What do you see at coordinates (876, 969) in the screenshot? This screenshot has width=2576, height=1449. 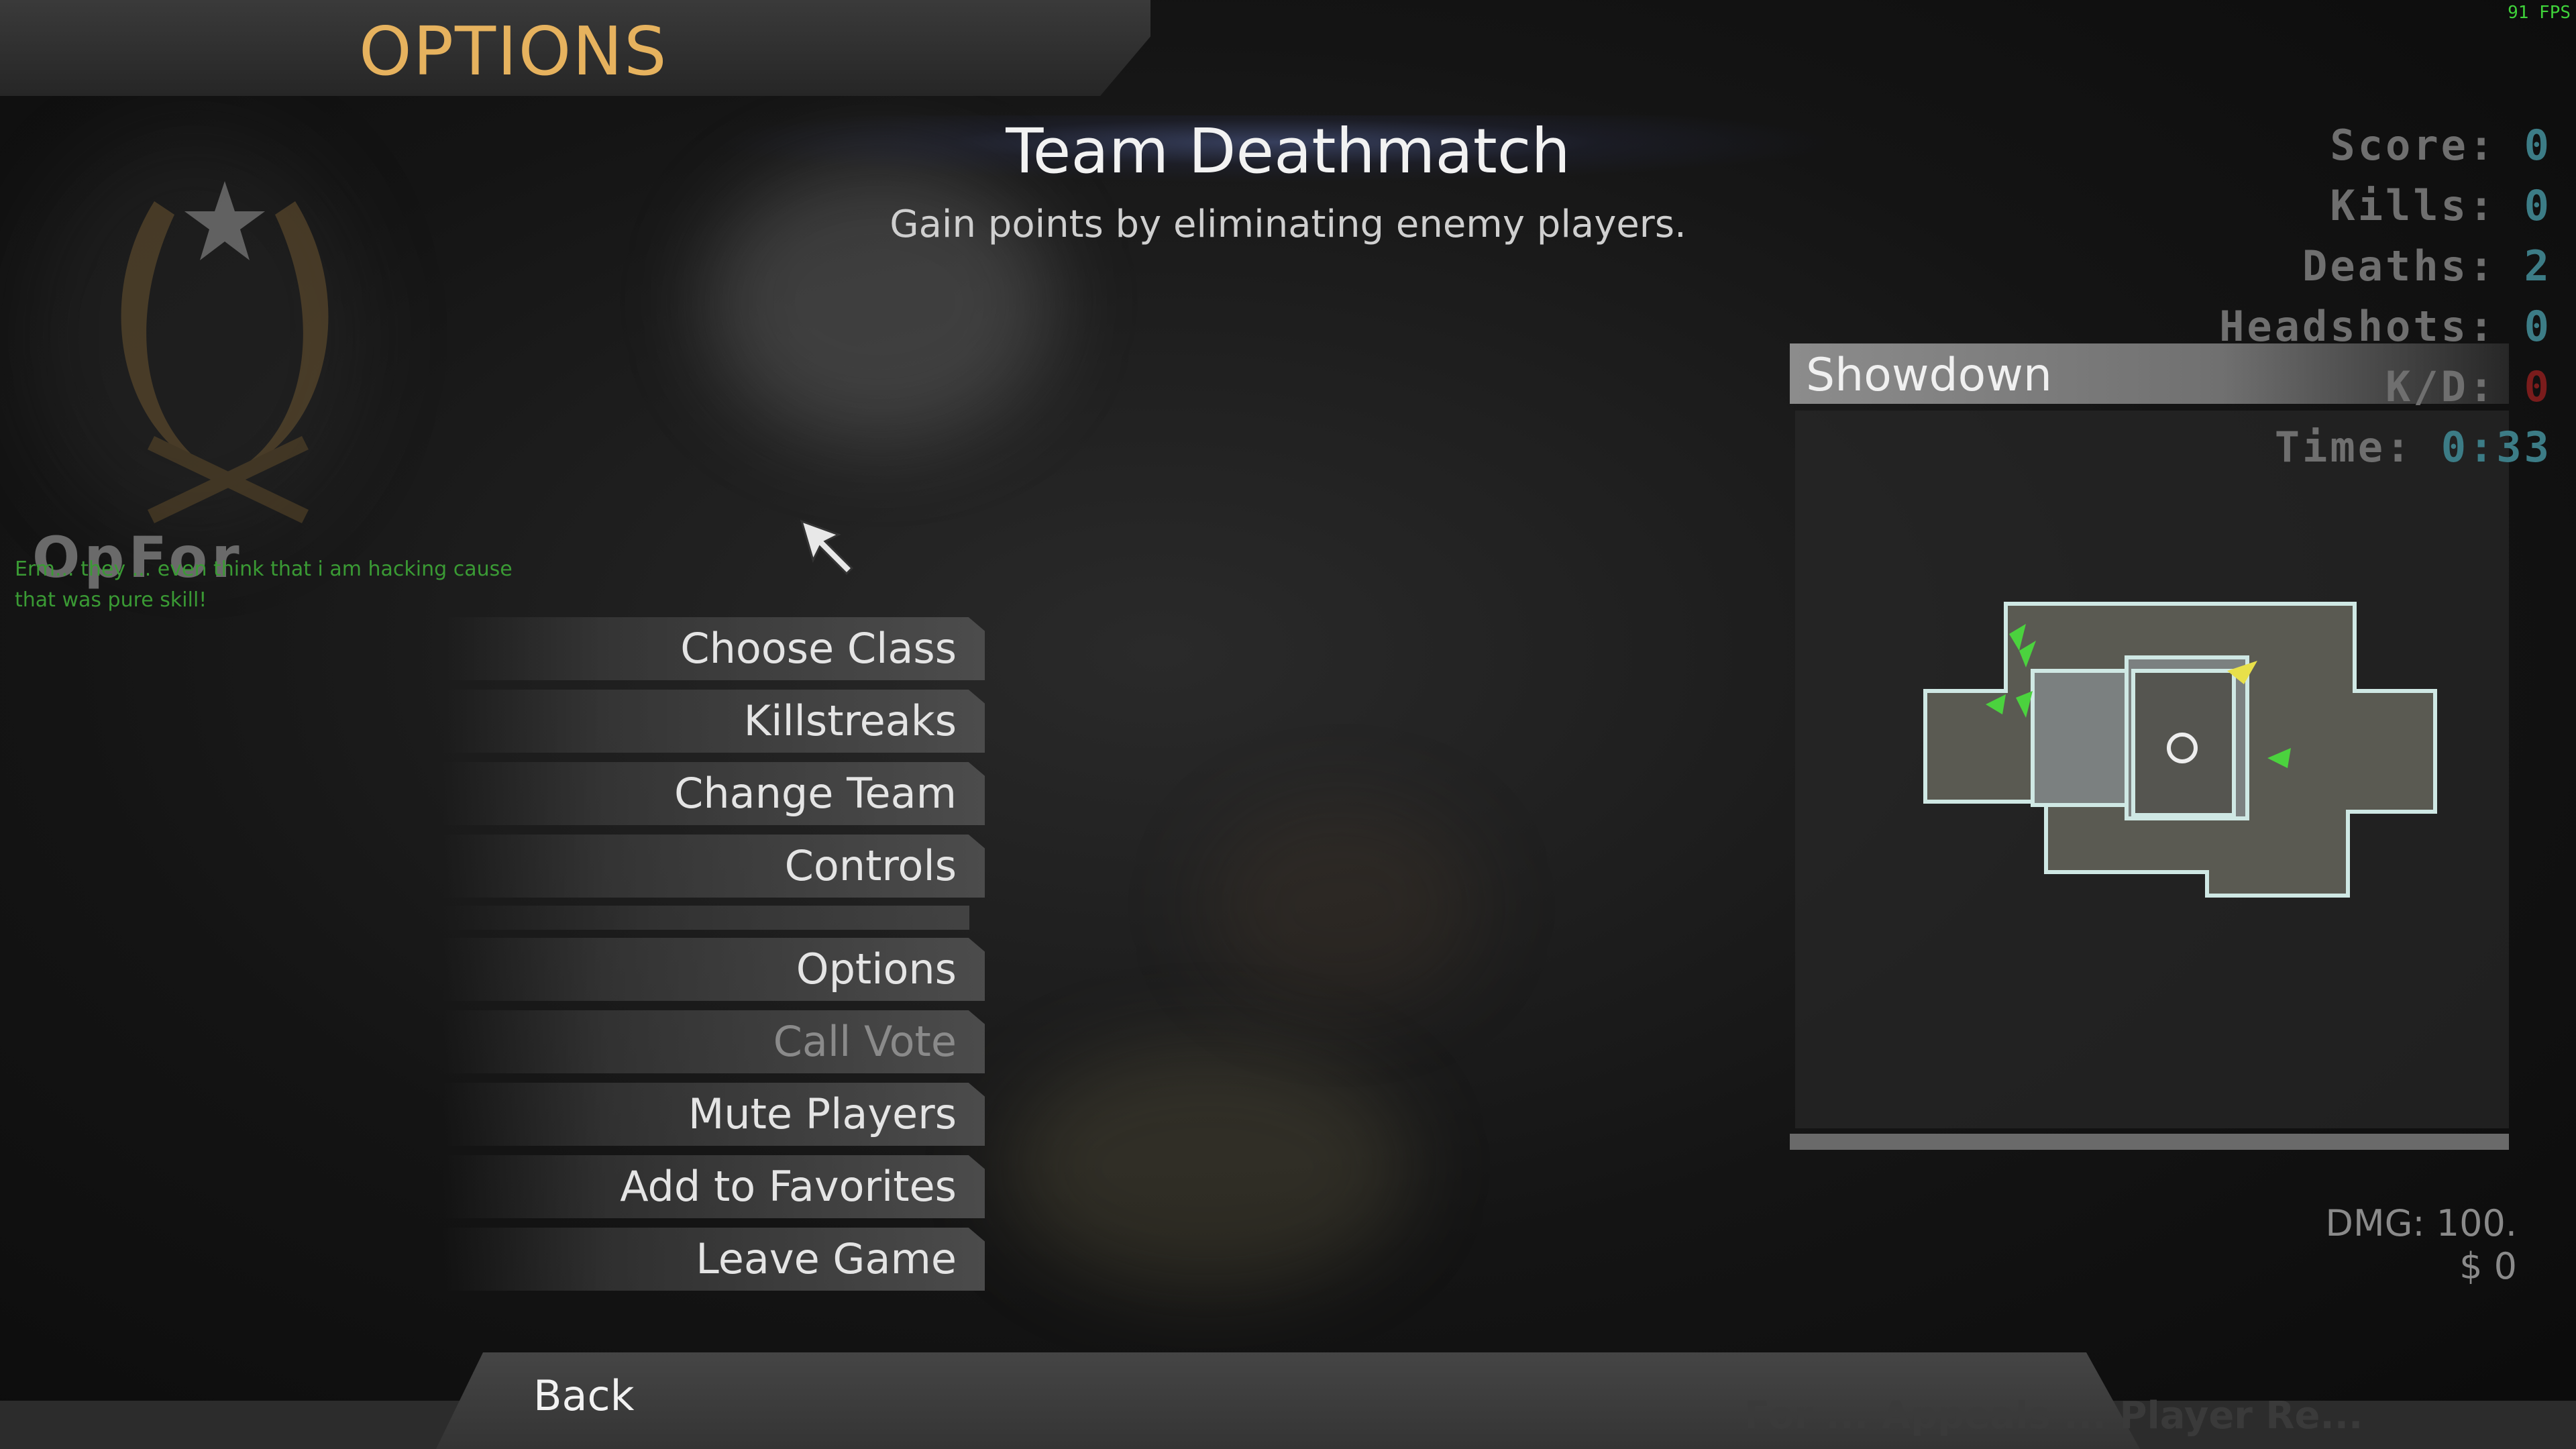 I see `options-label: Options` at bounding box center [876, 969].